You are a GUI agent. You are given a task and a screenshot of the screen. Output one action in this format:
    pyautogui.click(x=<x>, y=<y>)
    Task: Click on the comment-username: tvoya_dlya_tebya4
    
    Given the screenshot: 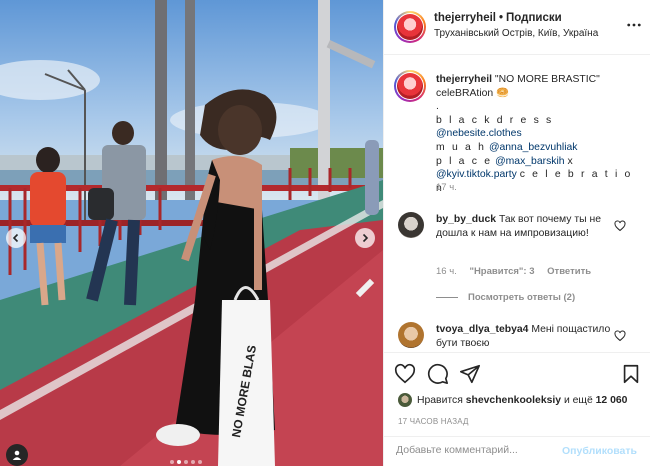 What is the action you would take?
    pyautogui.click(x=482, y=329)
    